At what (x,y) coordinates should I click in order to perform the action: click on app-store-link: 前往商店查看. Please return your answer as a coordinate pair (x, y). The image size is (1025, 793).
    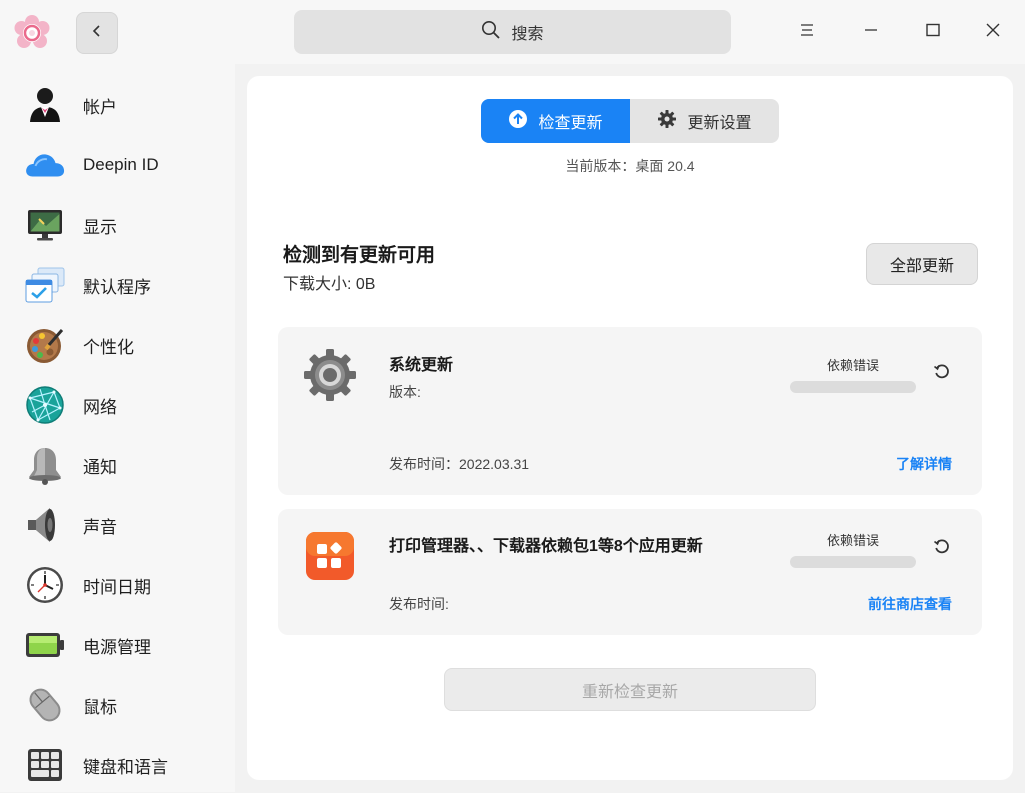
    Looking at the image, I should click on (910, 604).